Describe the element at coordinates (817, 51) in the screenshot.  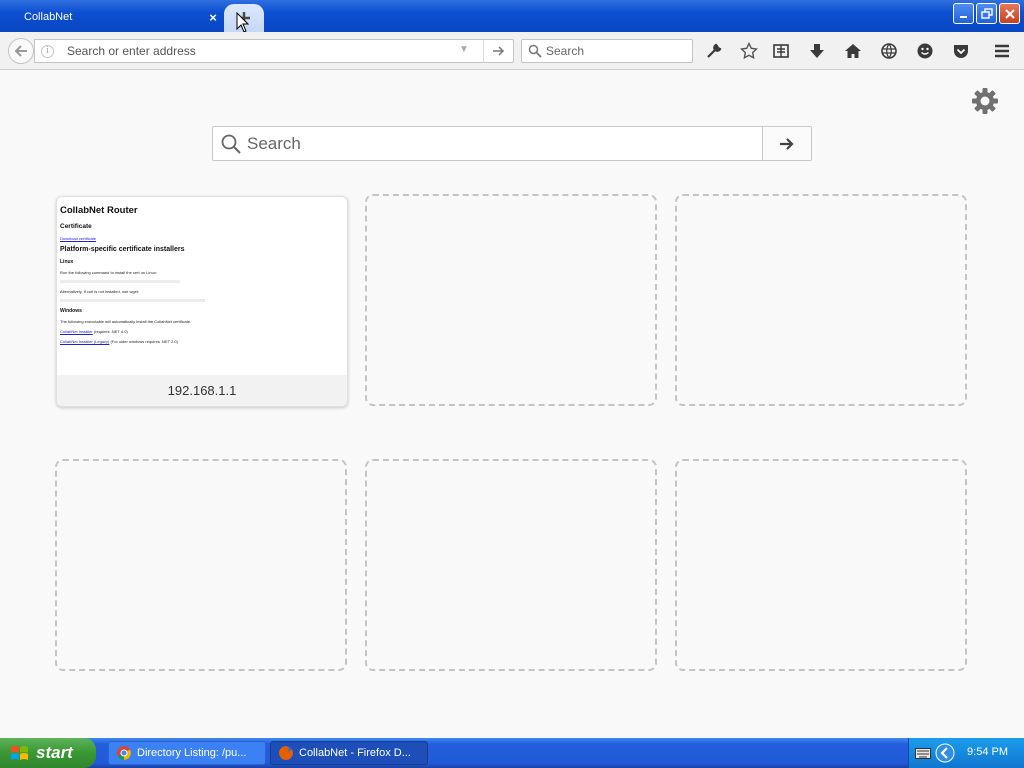
I see `download-icon` at that location.